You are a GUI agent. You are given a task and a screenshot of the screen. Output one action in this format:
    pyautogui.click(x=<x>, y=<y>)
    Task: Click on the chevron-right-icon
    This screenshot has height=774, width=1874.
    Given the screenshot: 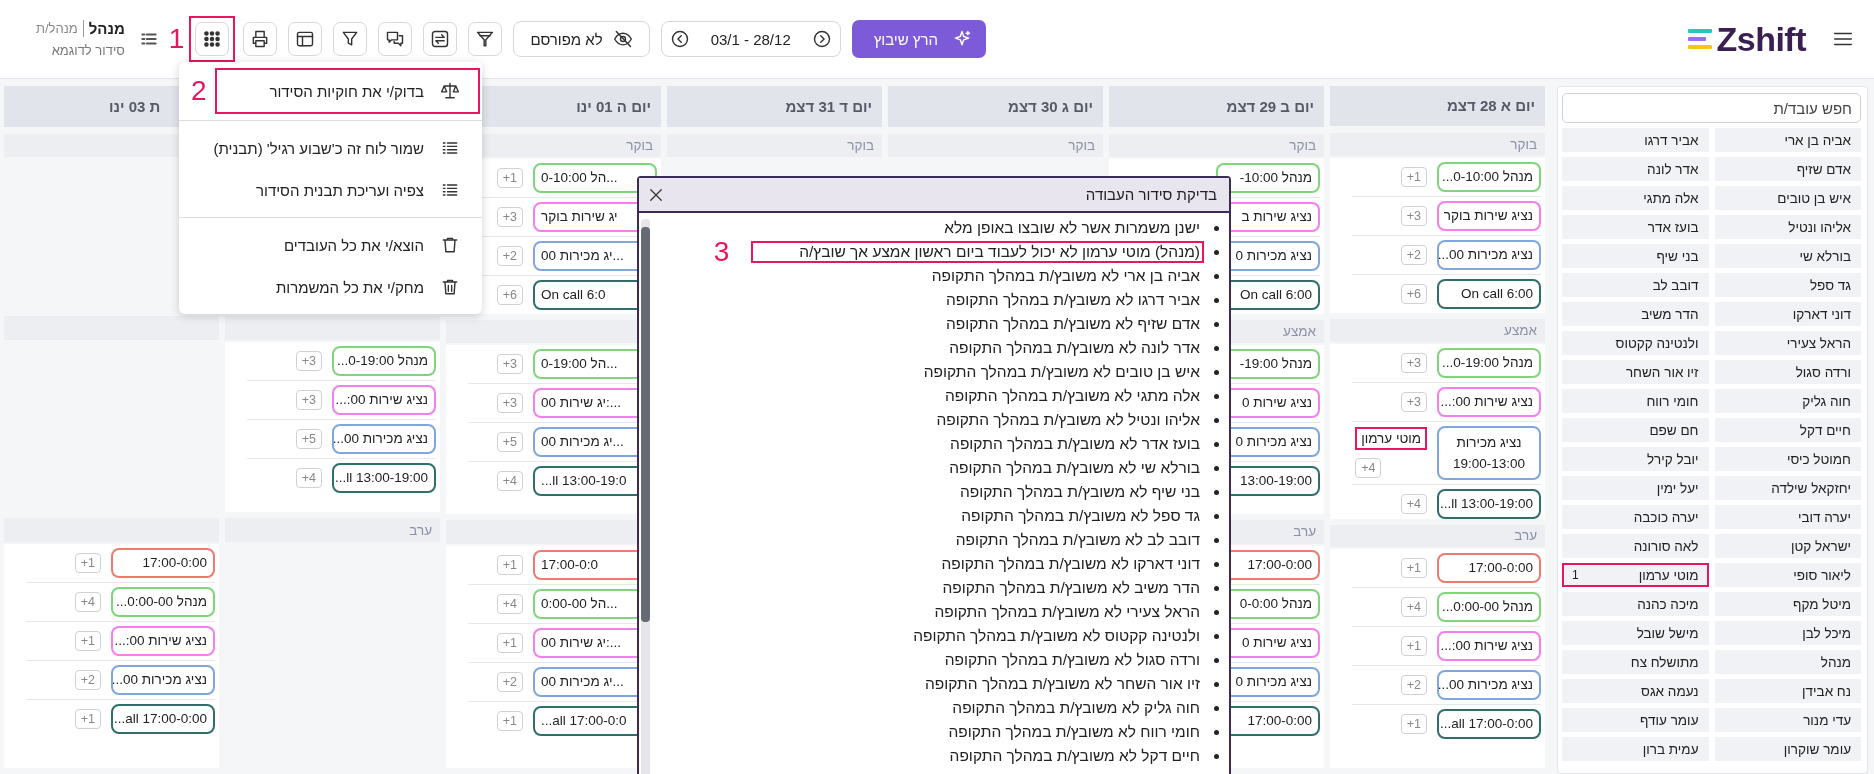 What is the action you would take?
    pyautogui.click(x=821, y=39)
    